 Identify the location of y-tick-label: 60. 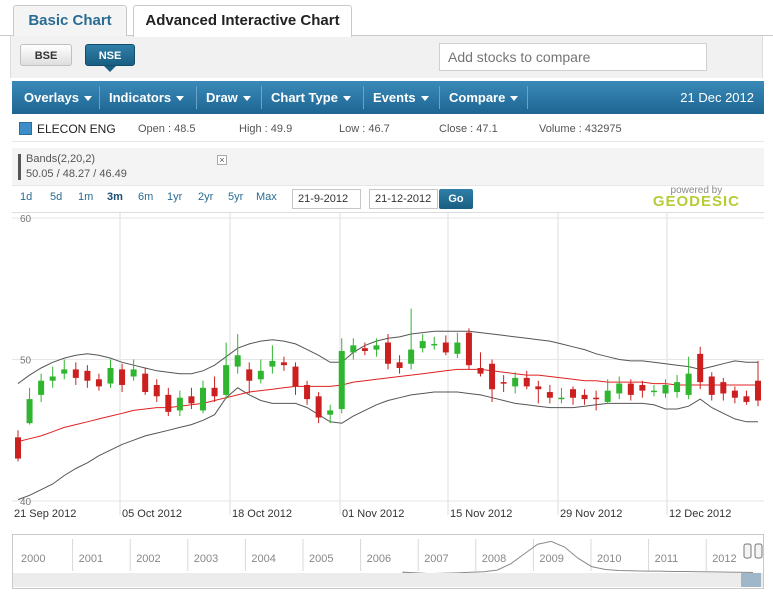
(26, 219).